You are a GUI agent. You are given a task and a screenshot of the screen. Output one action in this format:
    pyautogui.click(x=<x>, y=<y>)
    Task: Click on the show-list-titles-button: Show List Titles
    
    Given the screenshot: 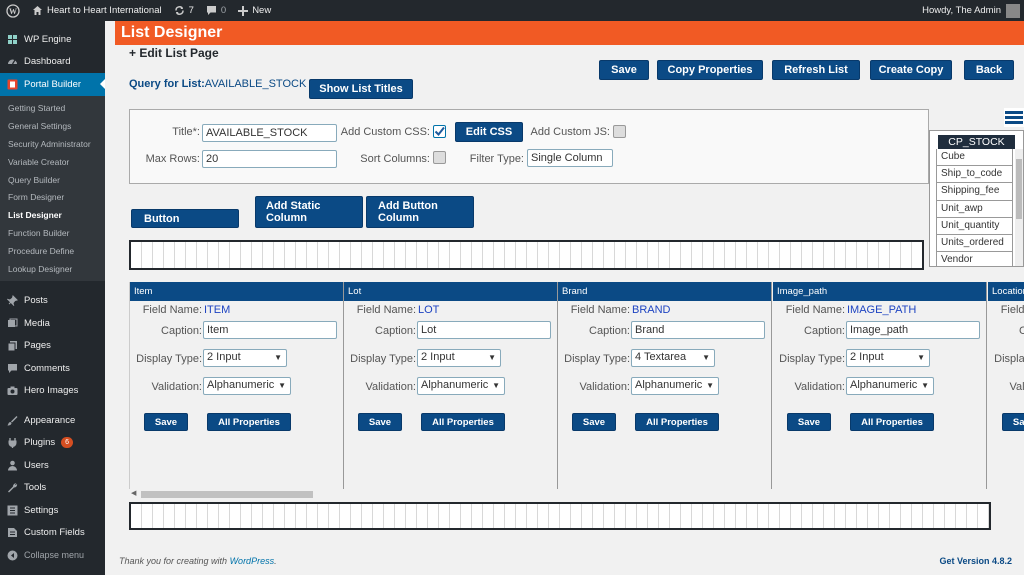 What is the action you would take?
    pyautogui.click(x=361, y=89)
    